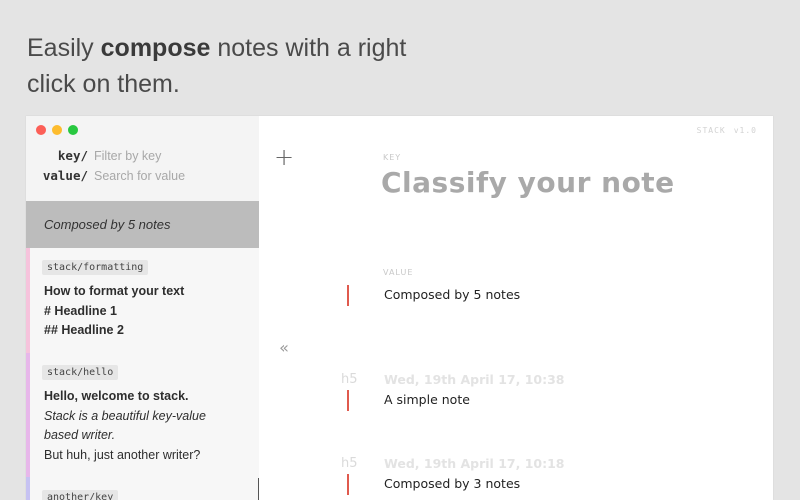 The image size is (800, 500). I want to click on window-controls, so click(57, 130).